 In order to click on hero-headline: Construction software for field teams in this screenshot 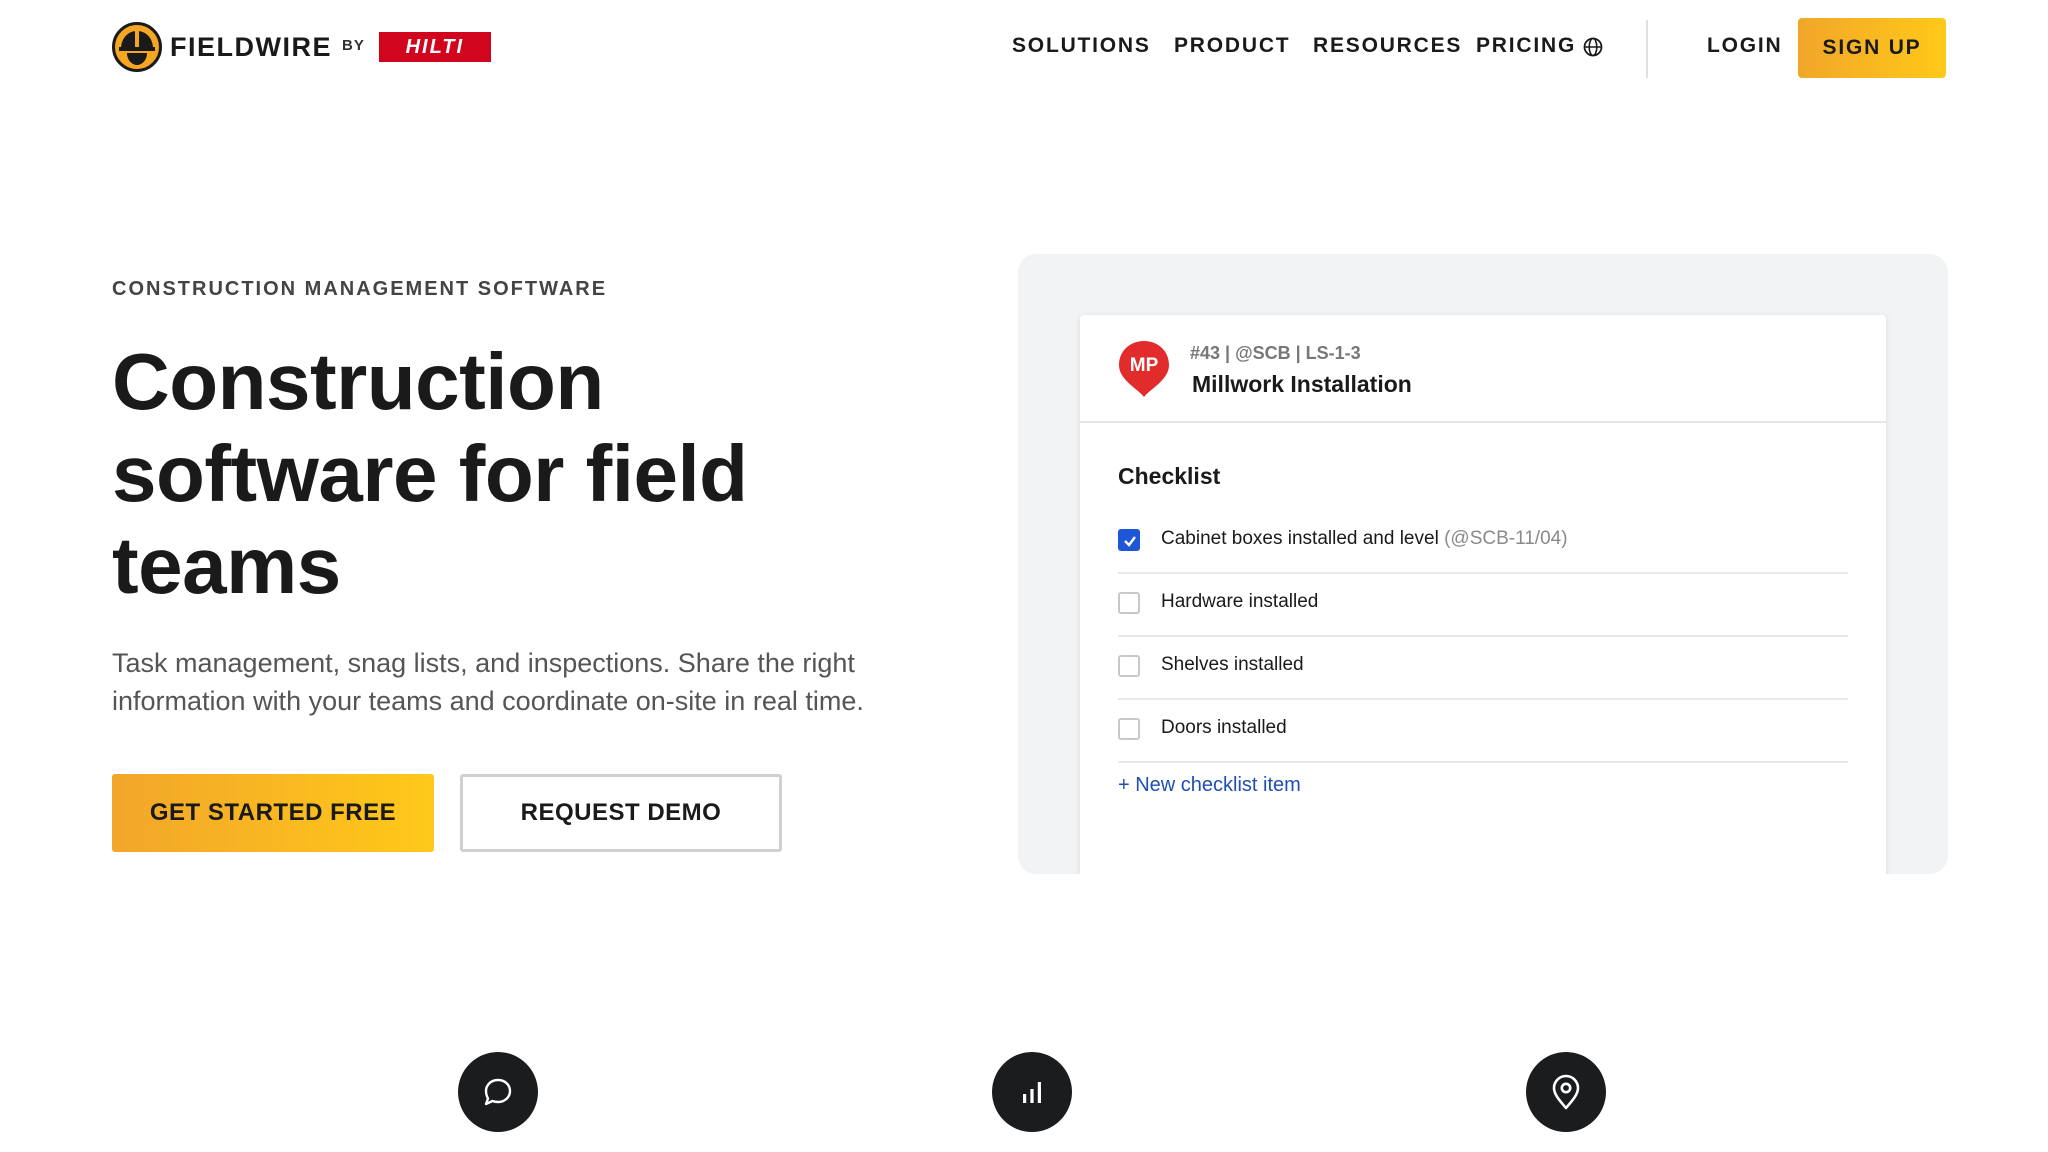, I will do `click(430, 473)`.